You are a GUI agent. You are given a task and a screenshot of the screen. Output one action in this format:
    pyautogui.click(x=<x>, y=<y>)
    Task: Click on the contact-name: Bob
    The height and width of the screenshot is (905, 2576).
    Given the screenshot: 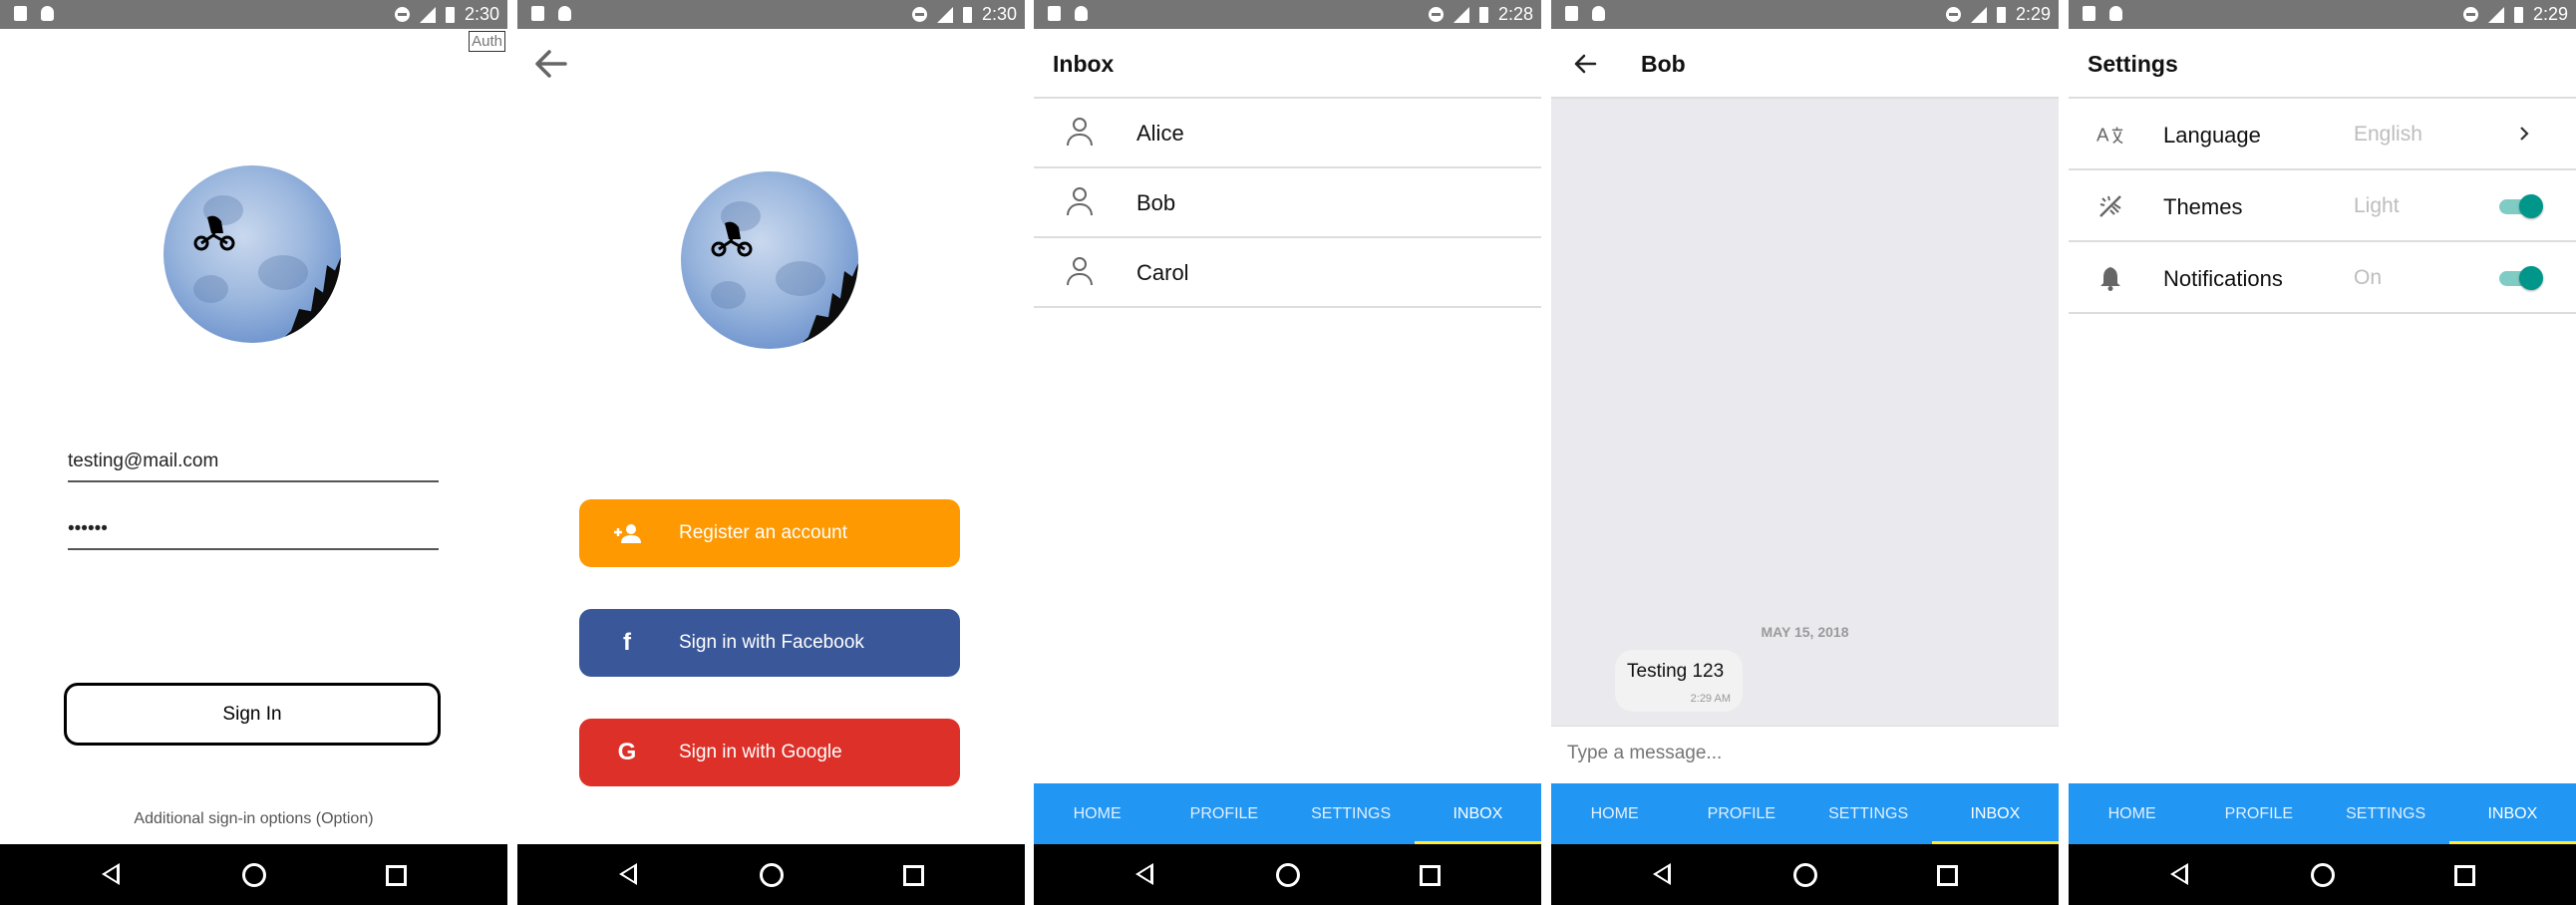 What is the action you would take?
    pyautogui.click(x=1156, y=202)
    